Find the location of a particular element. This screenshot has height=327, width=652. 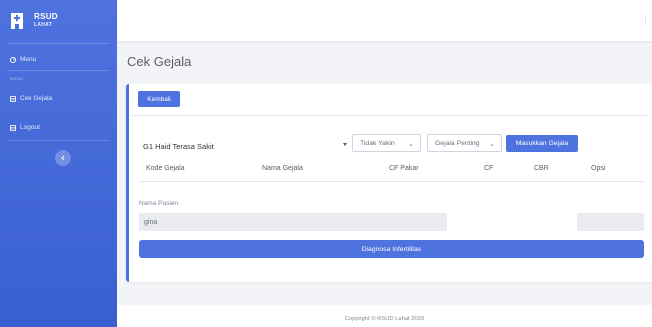

dashboard-icon is located at coordinates (13, 59).